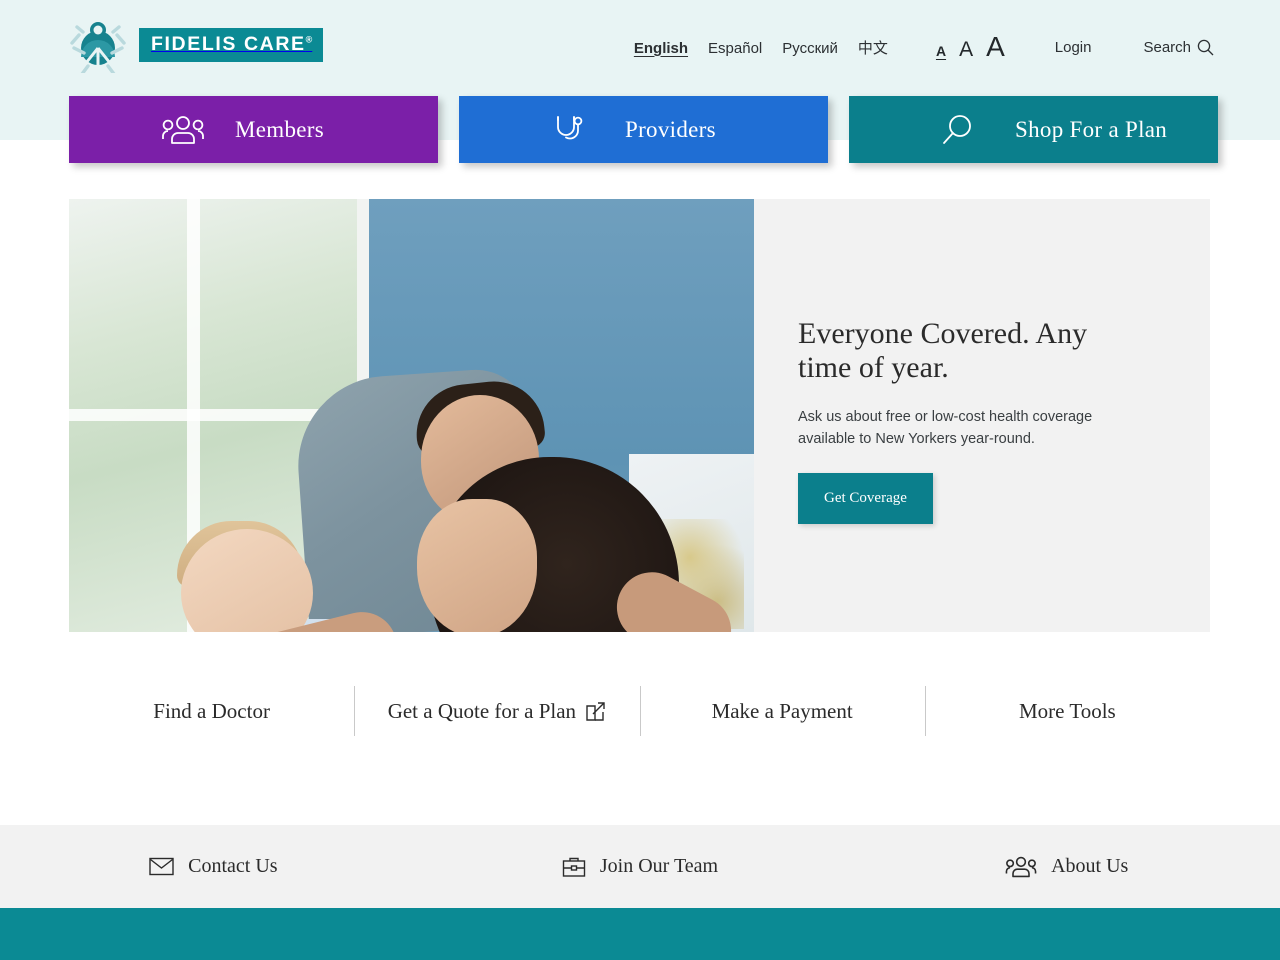  Describe the element at coordinates (943, 351) in the screenshot. I see `hero-heading: Everyone Covered. Any time of year.` at that location.